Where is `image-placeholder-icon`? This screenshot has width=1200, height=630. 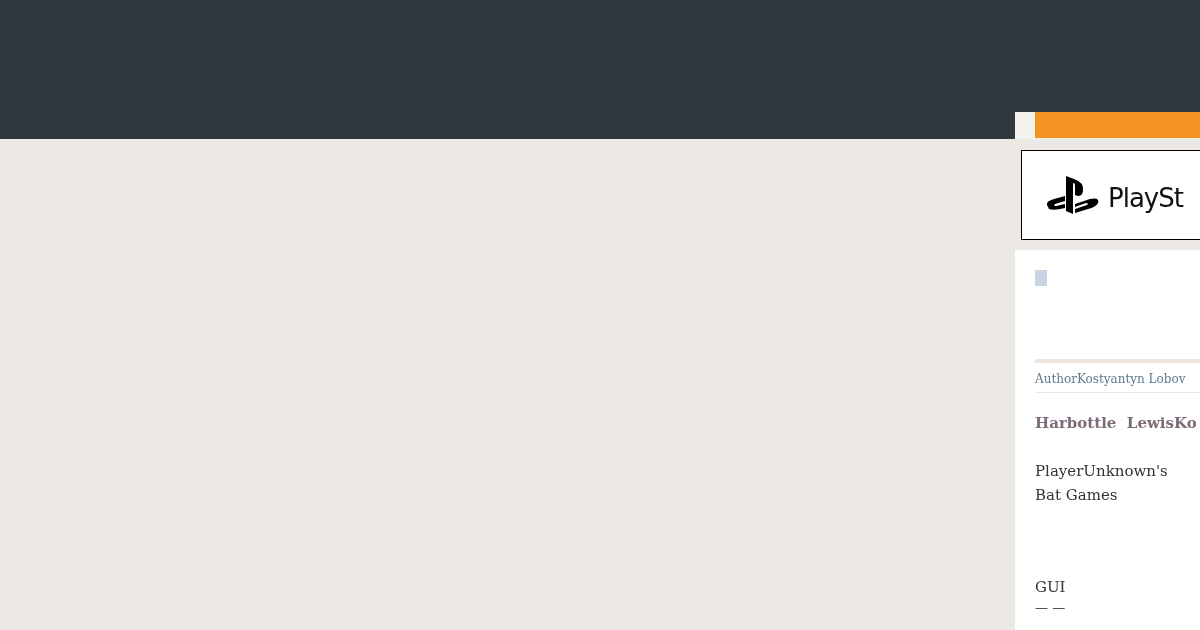
image-placeholder-icon is located at coordinates (1041, 278).